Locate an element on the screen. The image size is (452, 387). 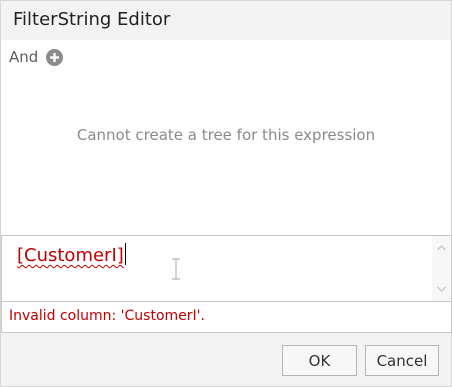
ibeam-cursor-icon is located at coordinates (176, 269).